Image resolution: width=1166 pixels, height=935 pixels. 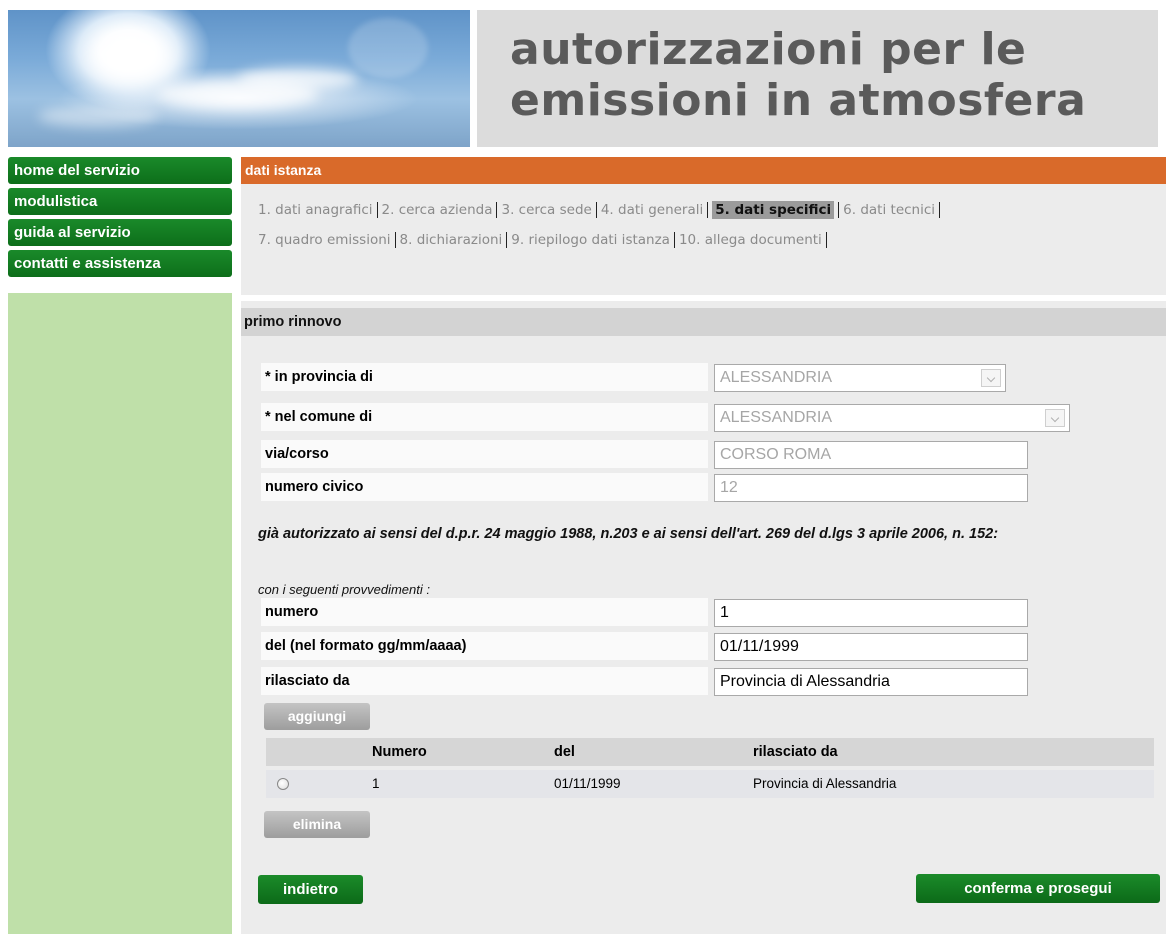 What do you see at coordinates (776, 417) in the screenshot?
I see `comune-value: ALESSANDRIA` at bounding box center [776, 417].